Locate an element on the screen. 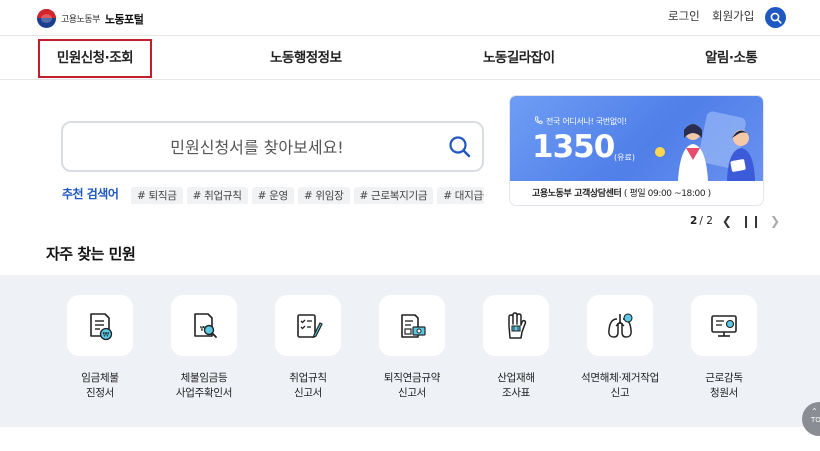  service-label: 임금체불 진정서 is located at coordinates (100, 385).